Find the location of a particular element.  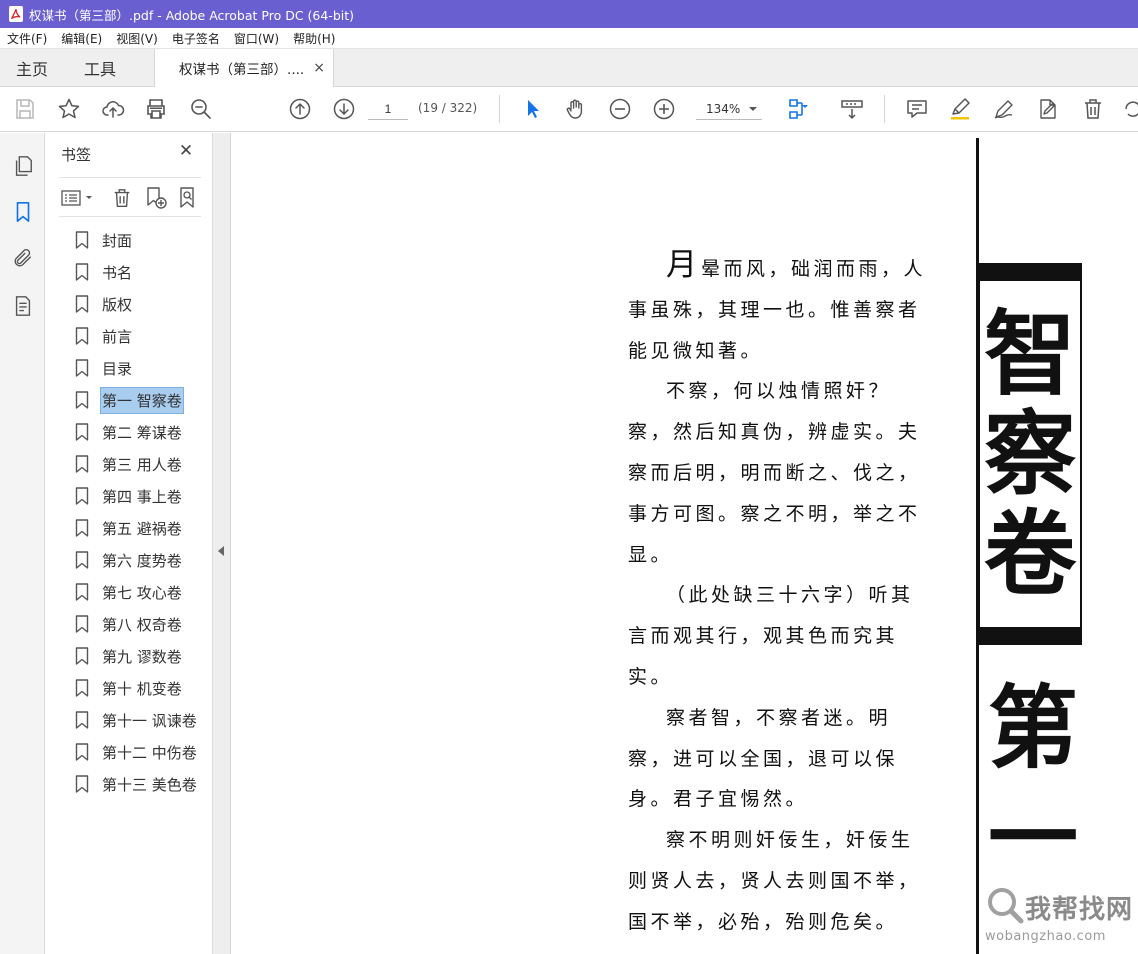

bookmark-label: 第十二 中伤卷 is located at coordinates (149, 752).